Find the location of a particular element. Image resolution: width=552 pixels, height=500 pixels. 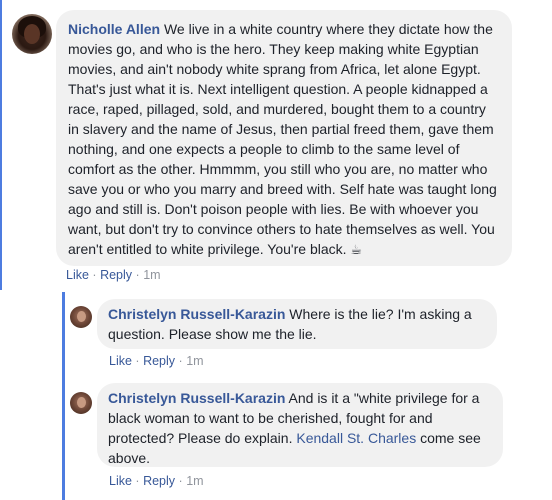

reply-thread-indicator-line is located at coordinates (63, 396).